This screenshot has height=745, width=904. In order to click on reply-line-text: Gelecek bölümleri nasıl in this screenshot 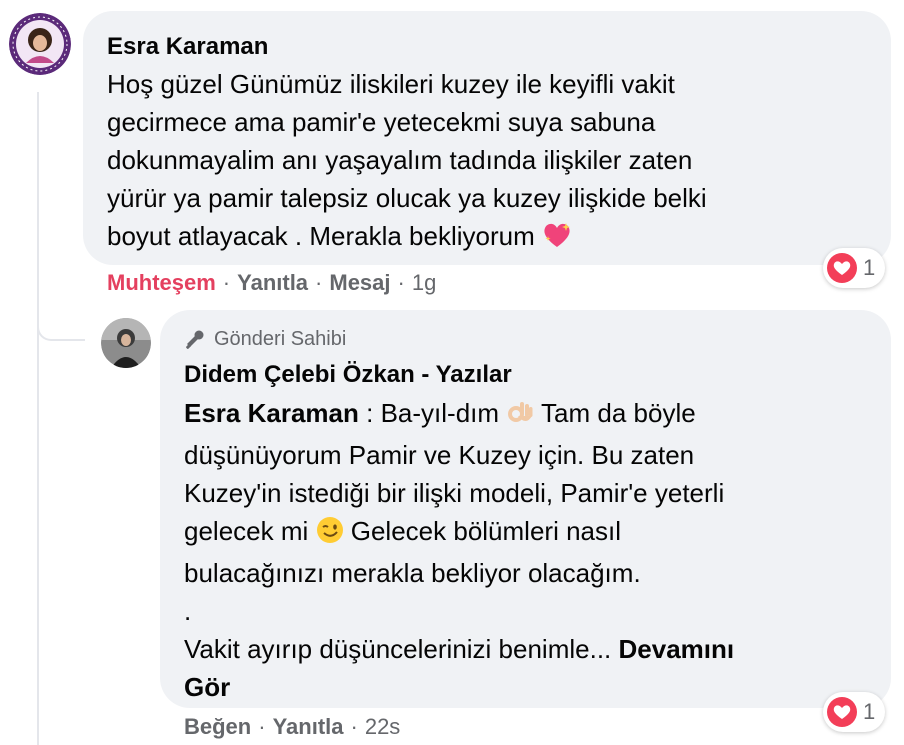, I will do `click(485, 531)`.